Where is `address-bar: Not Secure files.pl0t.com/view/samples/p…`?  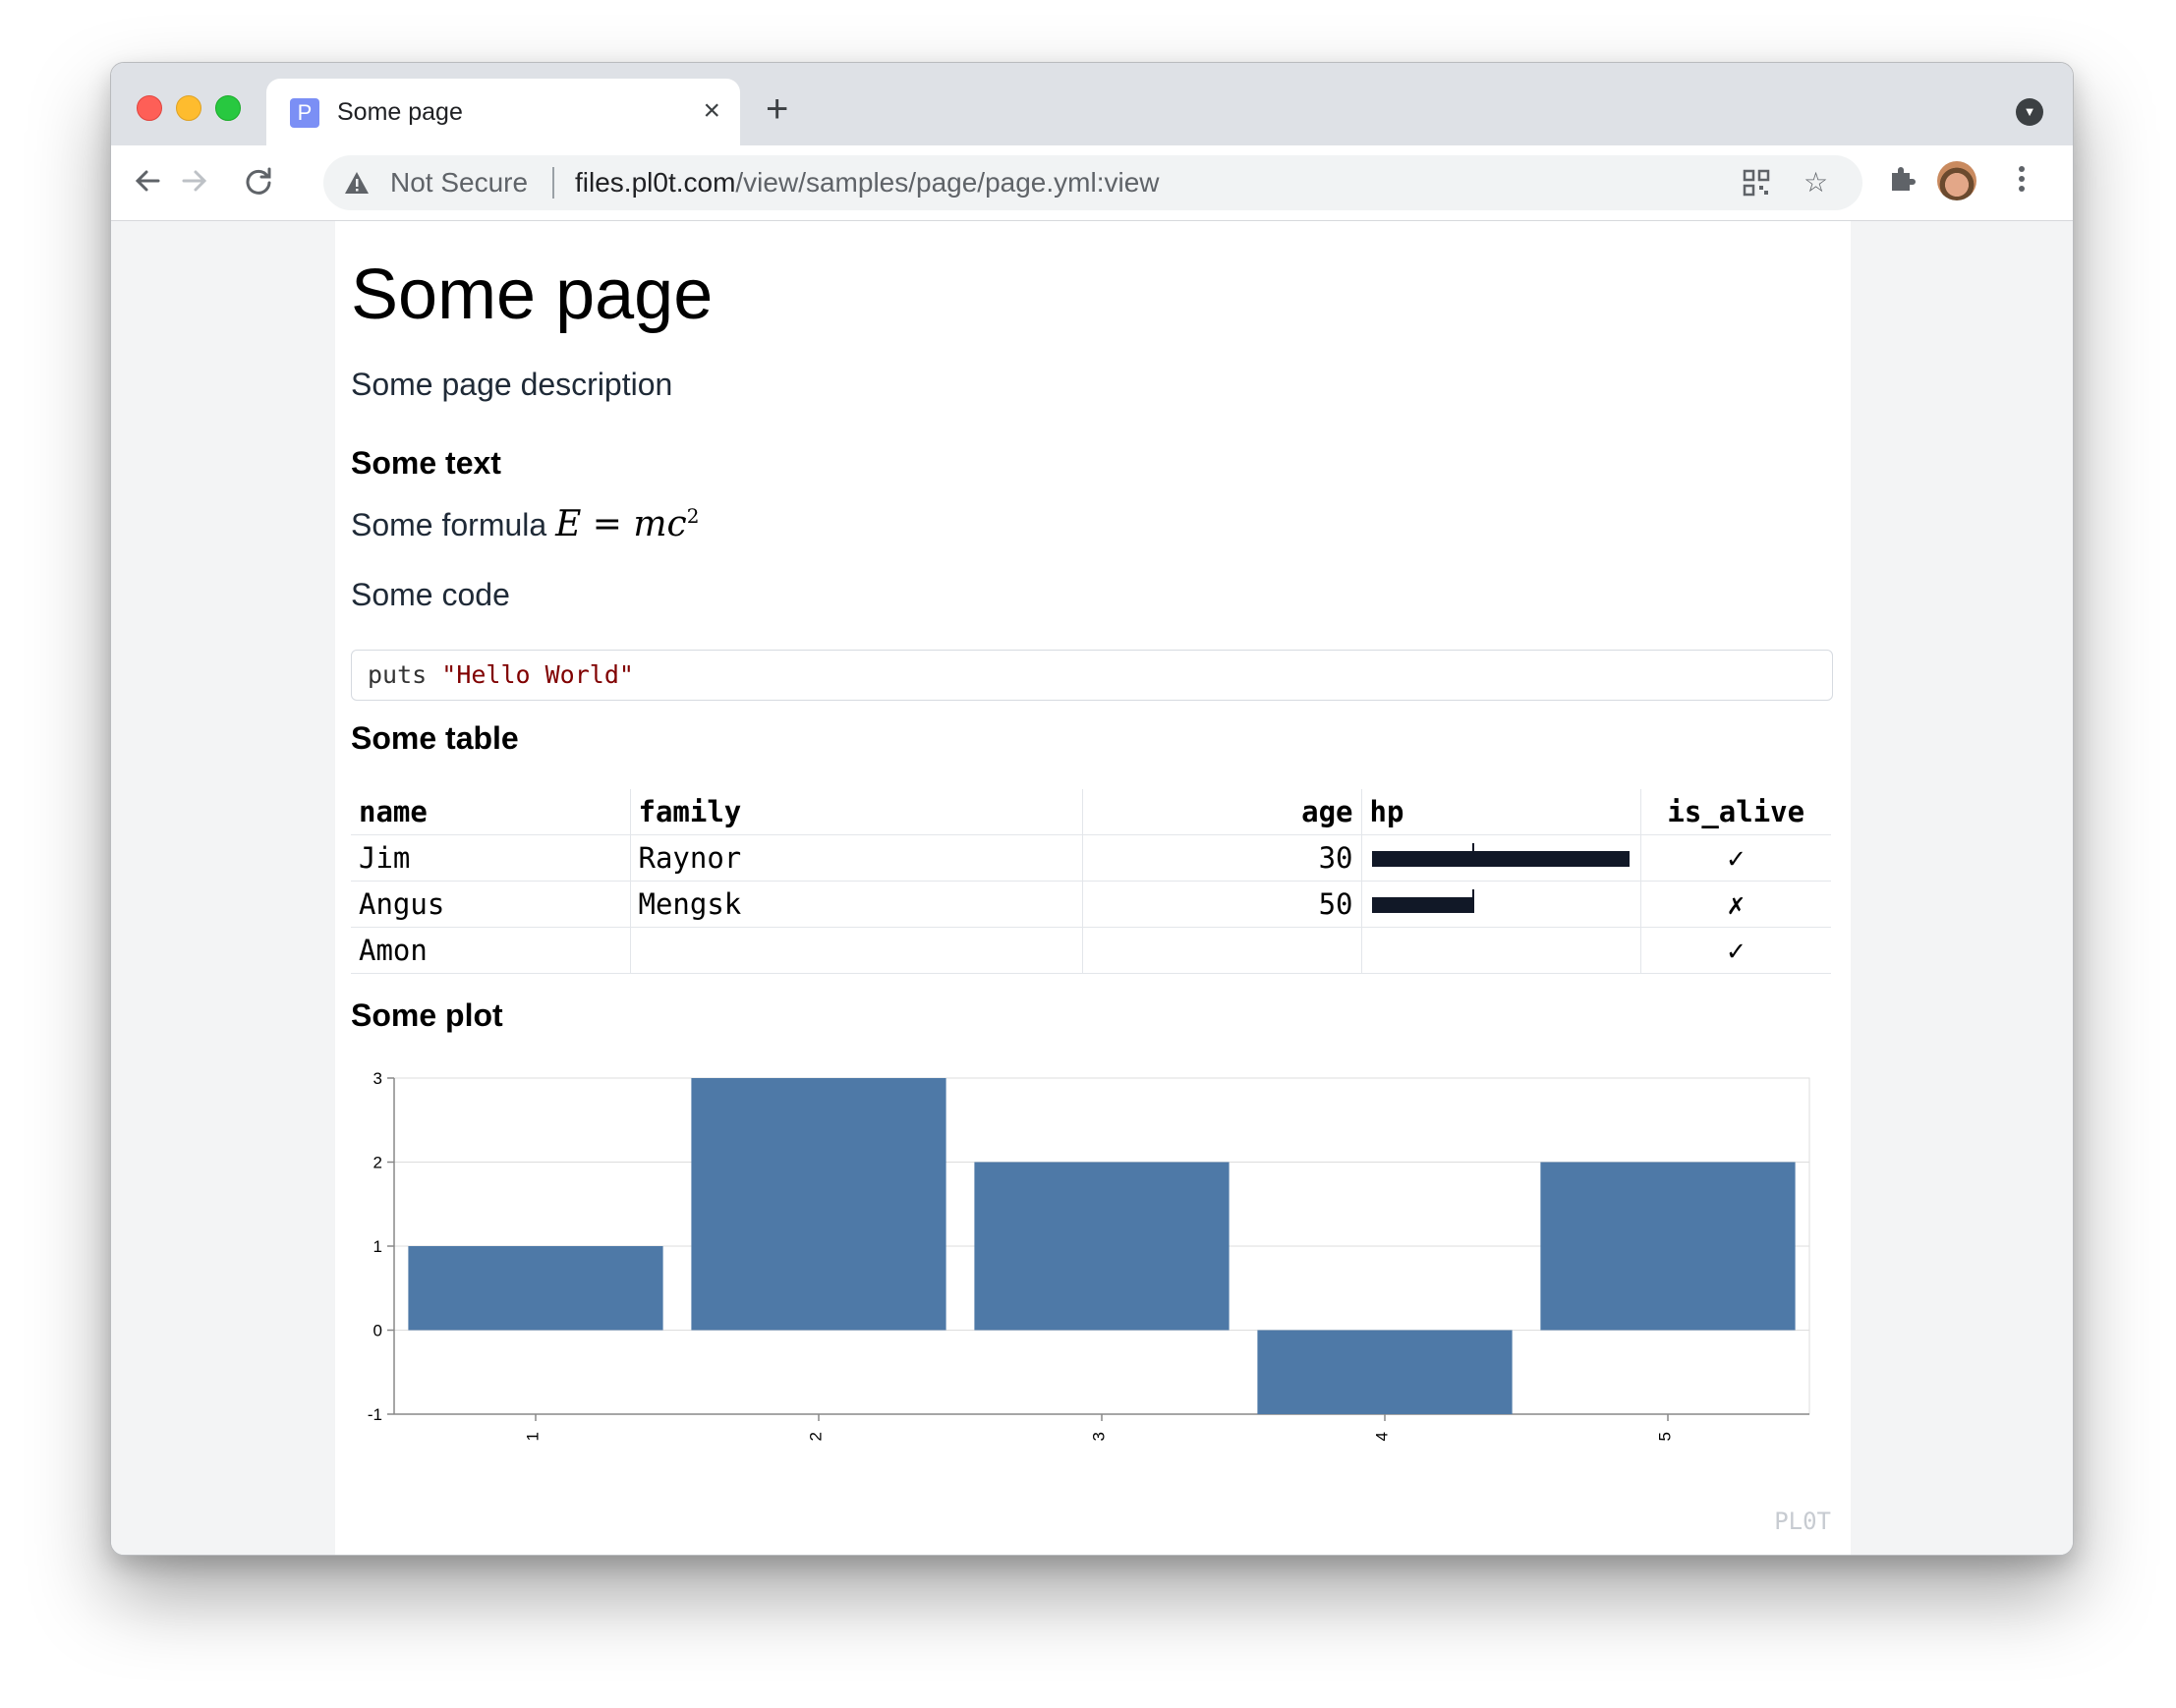
address-bar: Not Secure files.pl0t.com/view/samples/p… is located at coordinates (1092, 182).